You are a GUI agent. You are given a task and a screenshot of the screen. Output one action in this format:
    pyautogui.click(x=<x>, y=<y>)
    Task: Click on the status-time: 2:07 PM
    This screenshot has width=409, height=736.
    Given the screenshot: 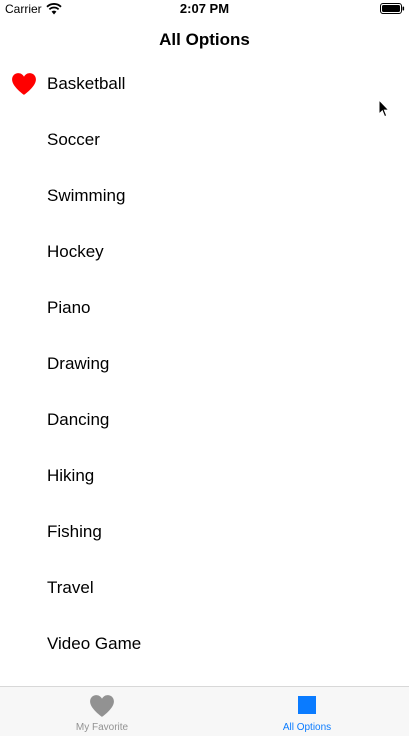 What is the action you would take?
    pyautogui.click(x=204, y=8)
    